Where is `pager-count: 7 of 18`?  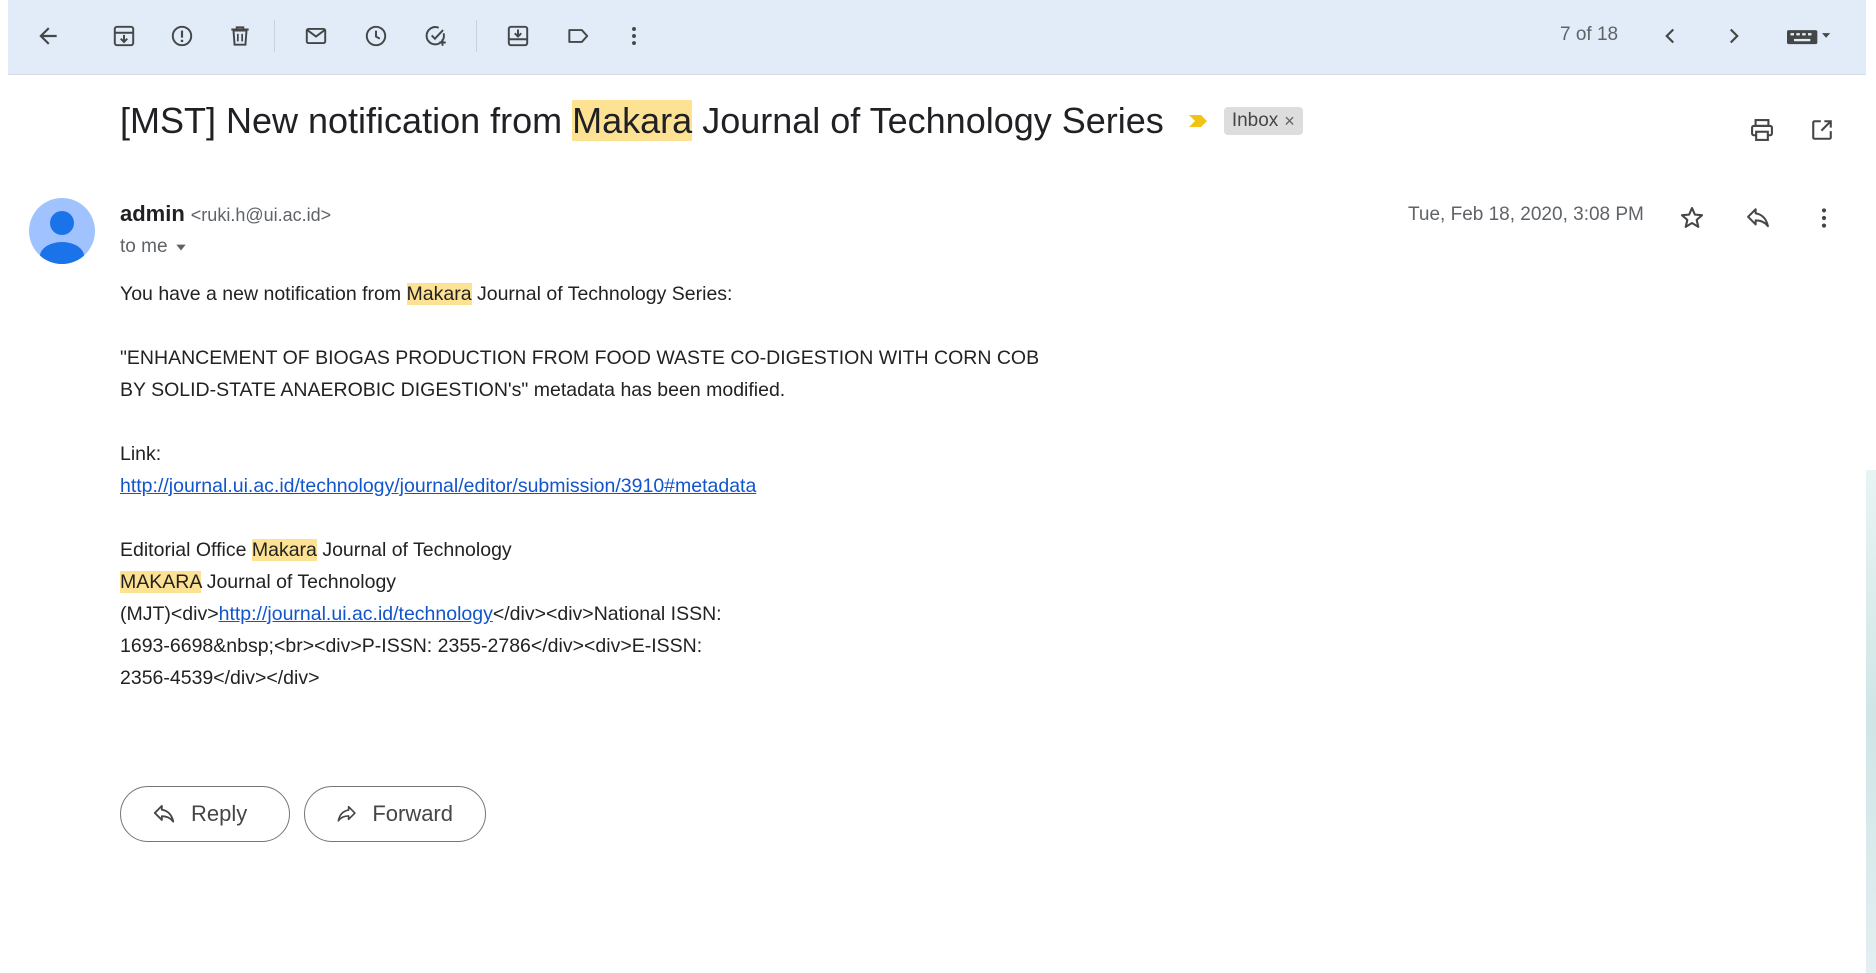 pager-count: 7 of 18 is located at coordinates (1589, 34).